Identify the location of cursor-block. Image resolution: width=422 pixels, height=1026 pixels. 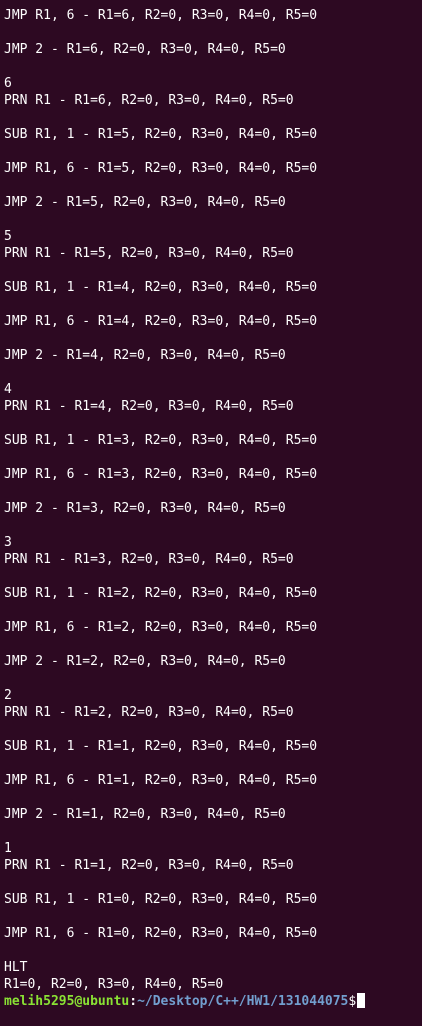
(361, 1000).